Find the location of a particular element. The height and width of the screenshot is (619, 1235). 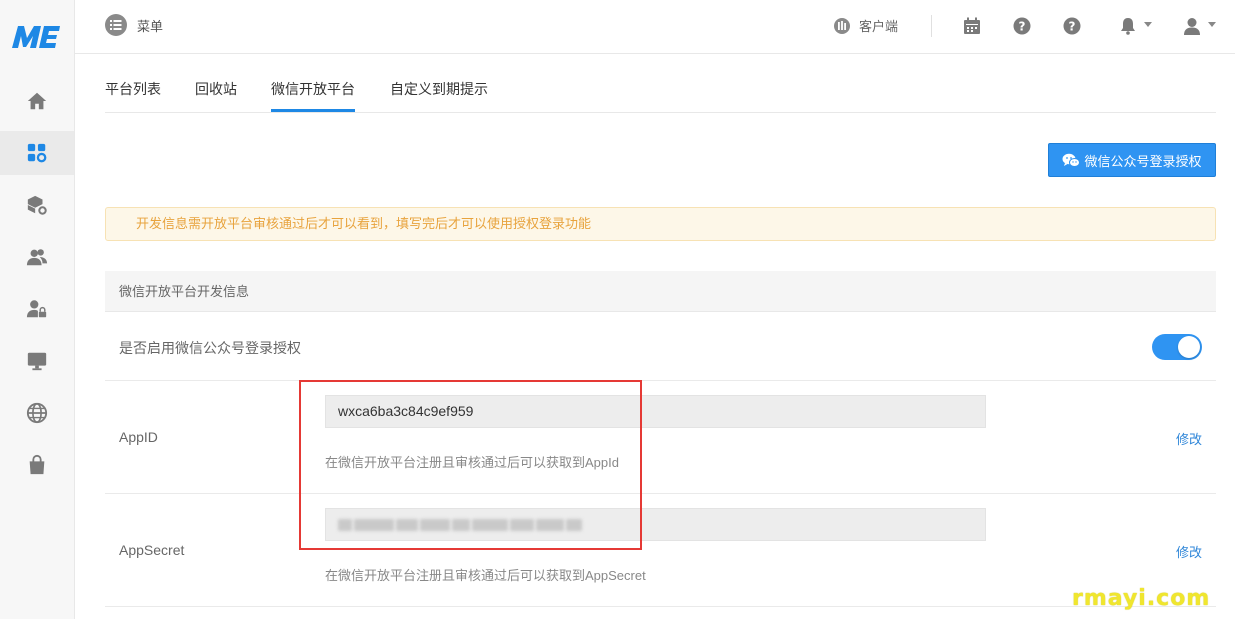

appid-label: AppID is located at coordinates (138, 437).